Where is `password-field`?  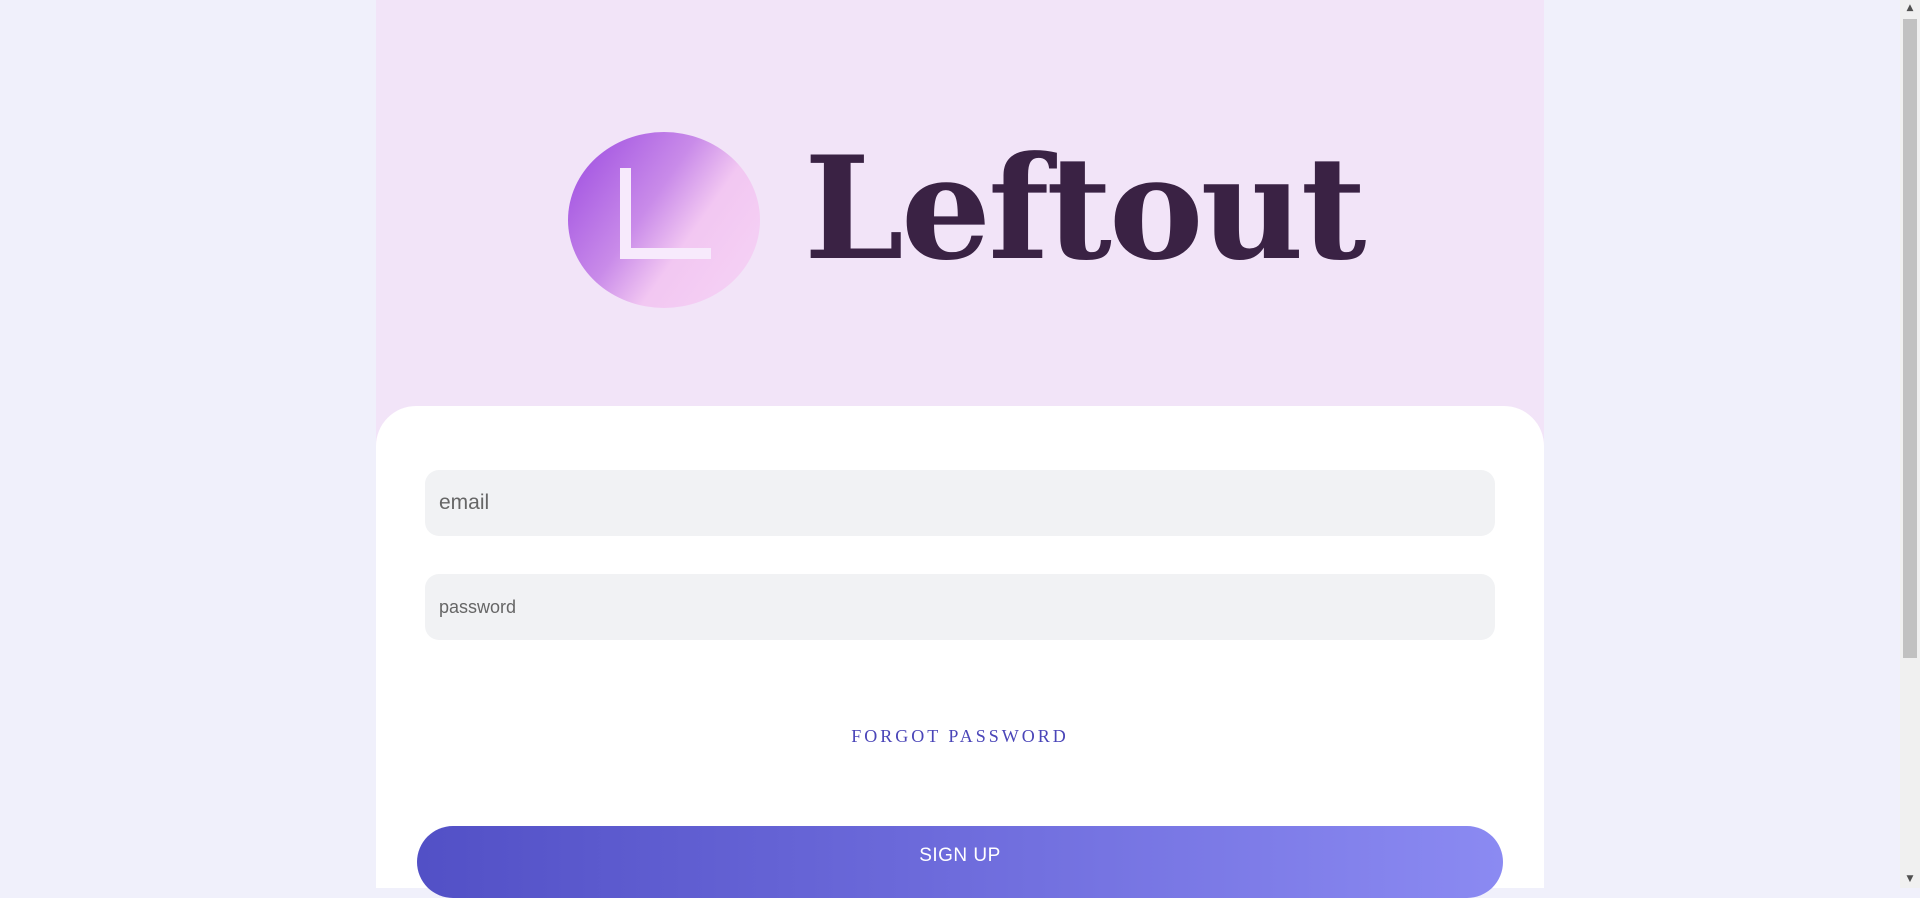 password-field is located at coordinates (960, 607).